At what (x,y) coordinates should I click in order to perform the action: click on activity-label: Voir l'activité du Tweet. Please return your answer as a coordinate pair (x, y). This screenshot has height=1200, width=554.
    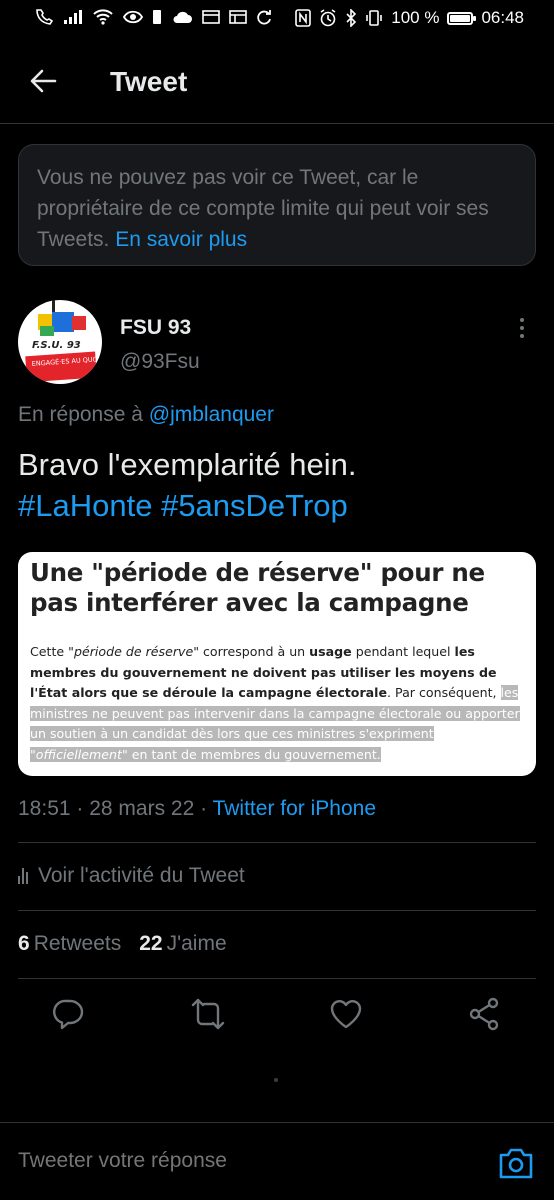
    Looking at the image, I should click on (141, 875).